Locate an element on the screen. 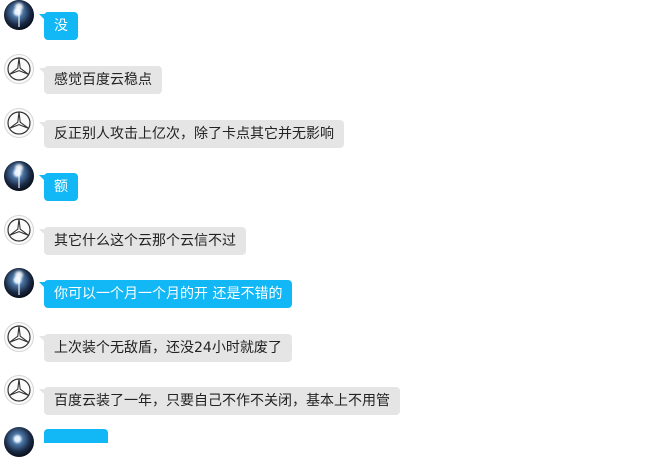  message-self: 额 is located at coordinates (333, 186).